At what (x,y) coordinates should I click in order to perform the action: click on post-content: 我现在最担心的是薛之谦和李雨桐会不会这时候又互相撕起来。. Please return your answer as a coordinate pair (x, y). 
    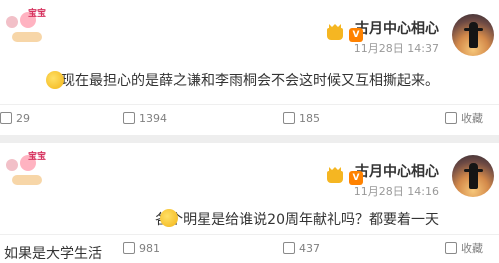
    Looking at the image, I should click on (243, 80).